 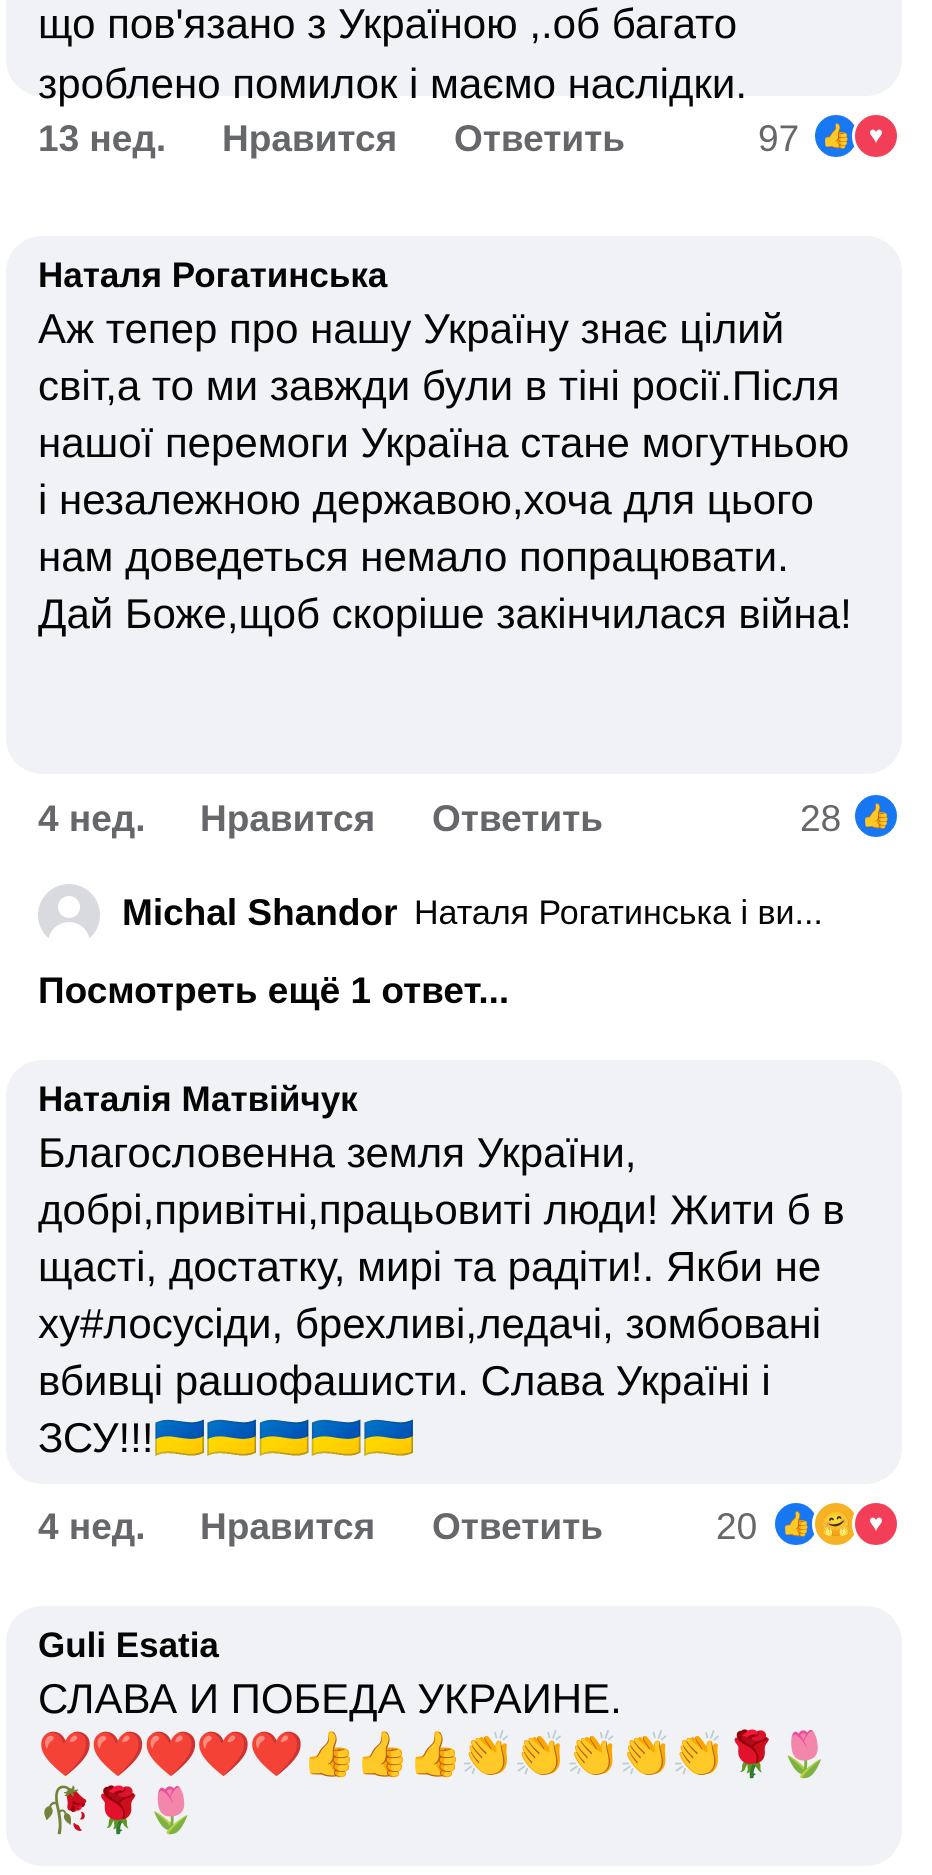 I want to click on comment-author: Наталя Рогатинська, so click(x=454, y=276).